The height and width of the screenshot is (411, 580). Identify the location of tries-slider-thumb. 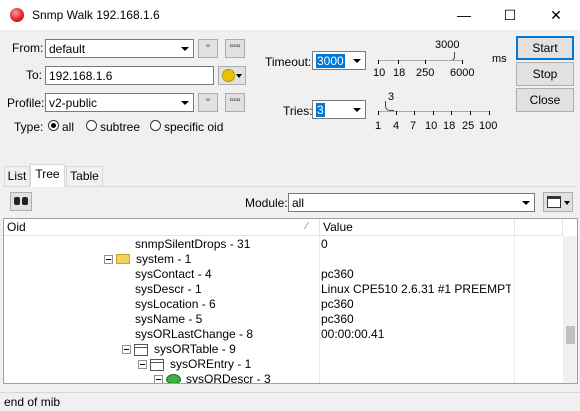
(389, 106).